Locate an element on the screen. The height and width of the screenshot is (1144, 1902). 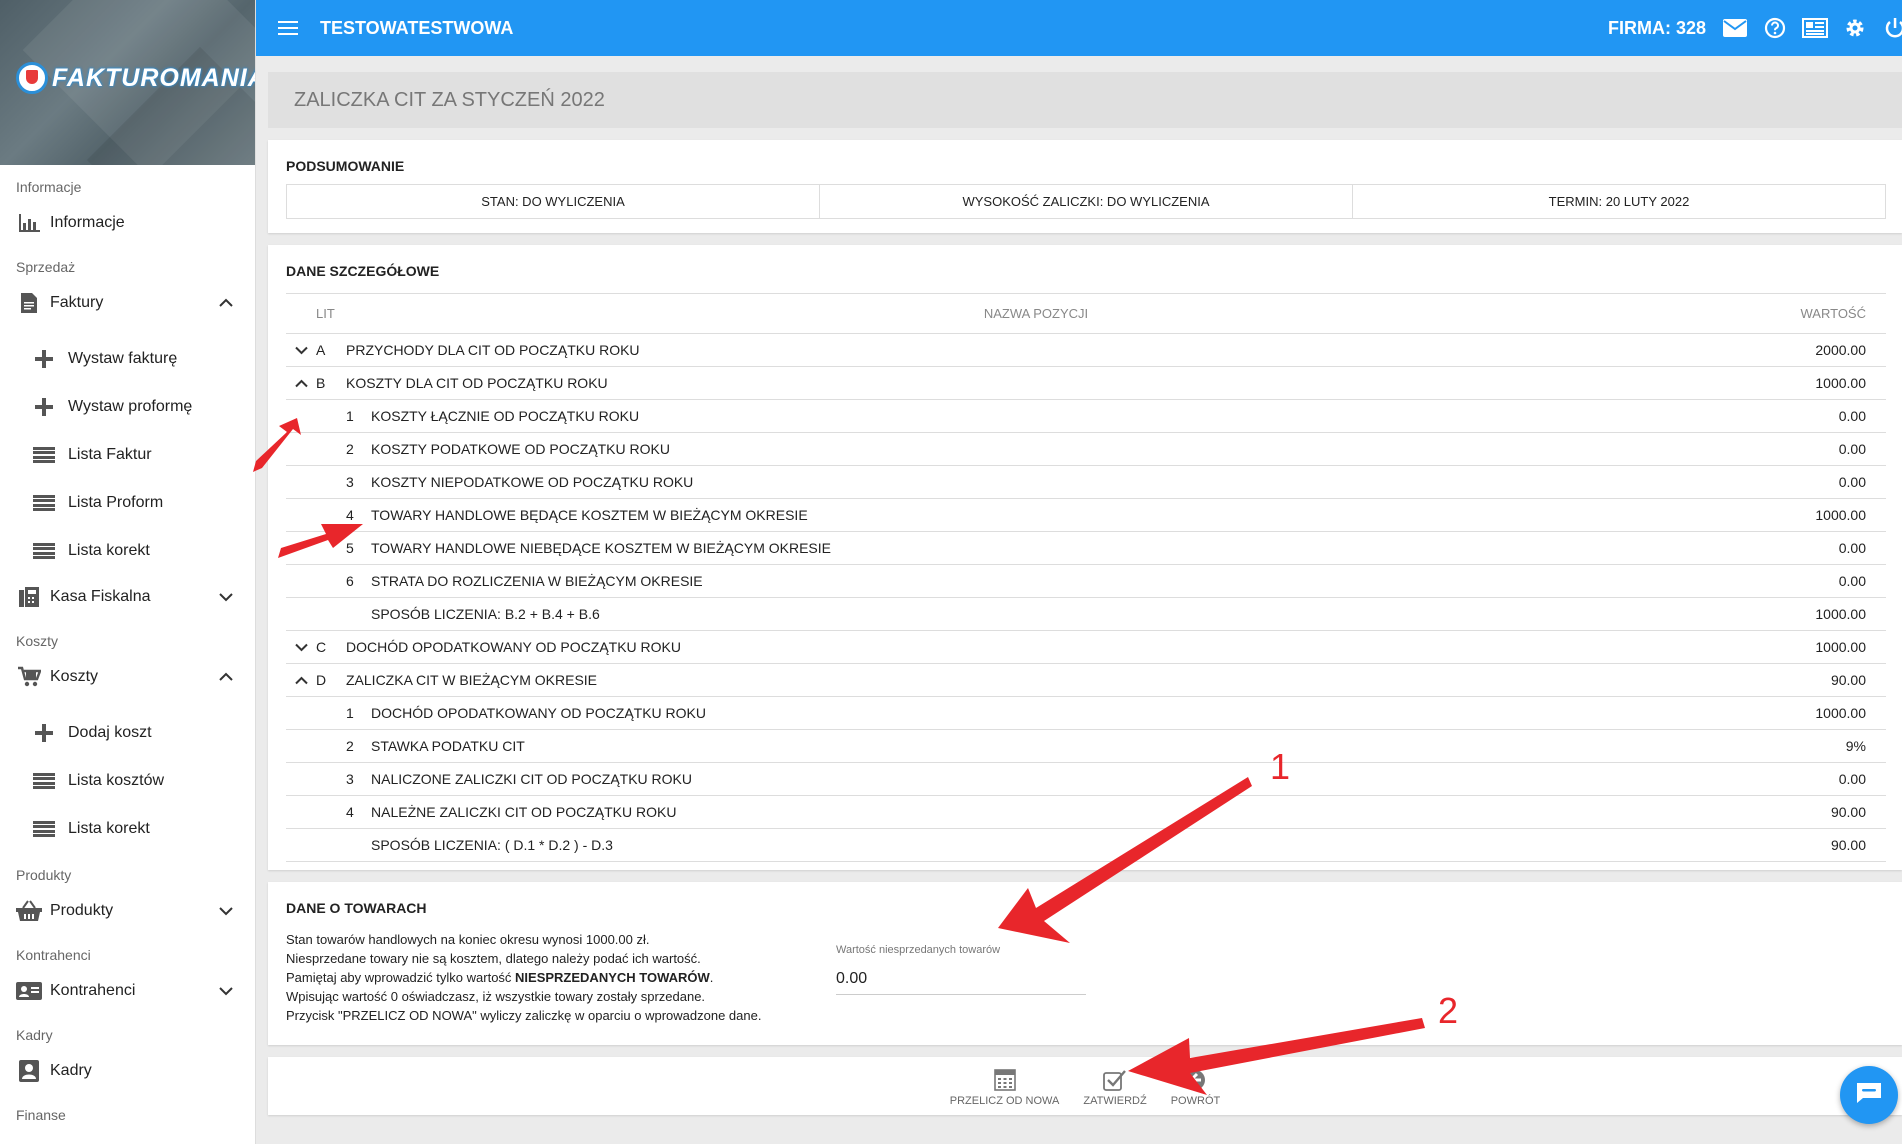
section-finanse: Finanse is located at coordinates (41, 1115).